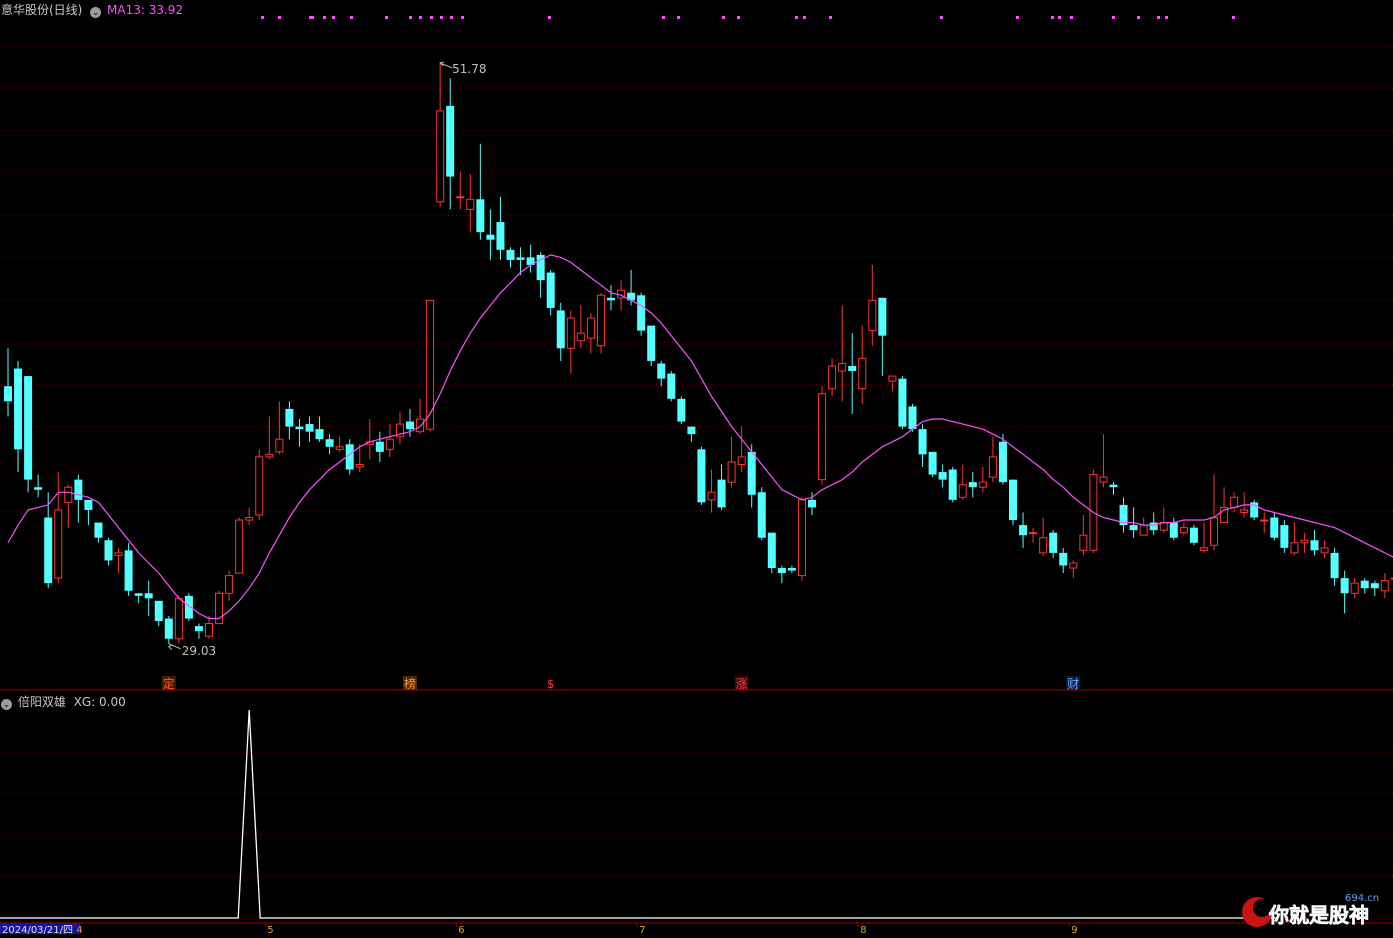 Image resolution: width=1393 pixels, height=938 pixels. Describe the element at coordinates (469, 69) in the screenshot. I see `high-label: 51.78` at that location.